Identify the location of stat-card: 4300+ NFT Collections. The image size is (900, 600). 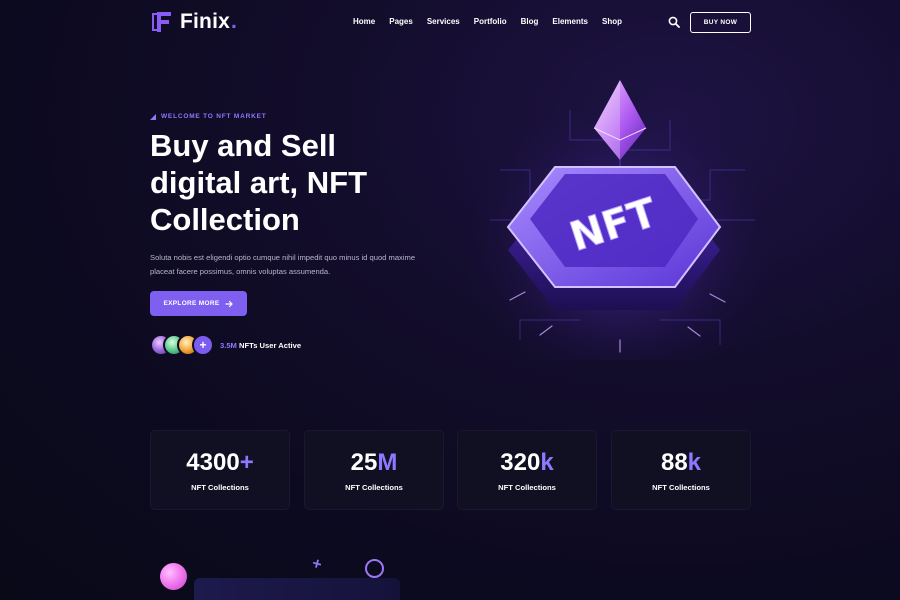
(220, 470).